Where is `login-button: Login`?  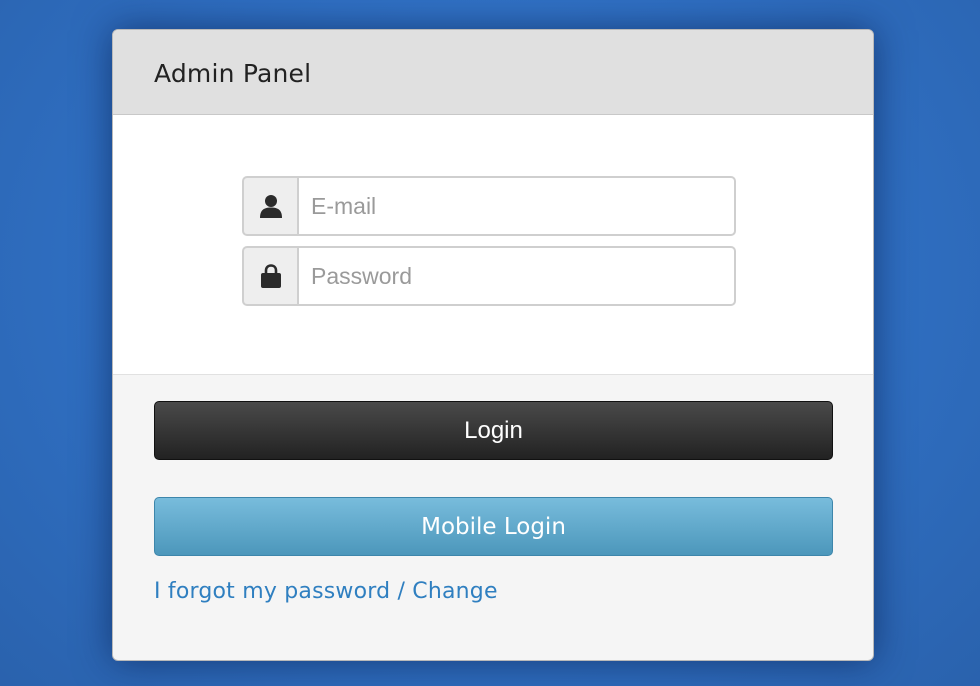
login-button: Login is located at coordinates (493, 430).